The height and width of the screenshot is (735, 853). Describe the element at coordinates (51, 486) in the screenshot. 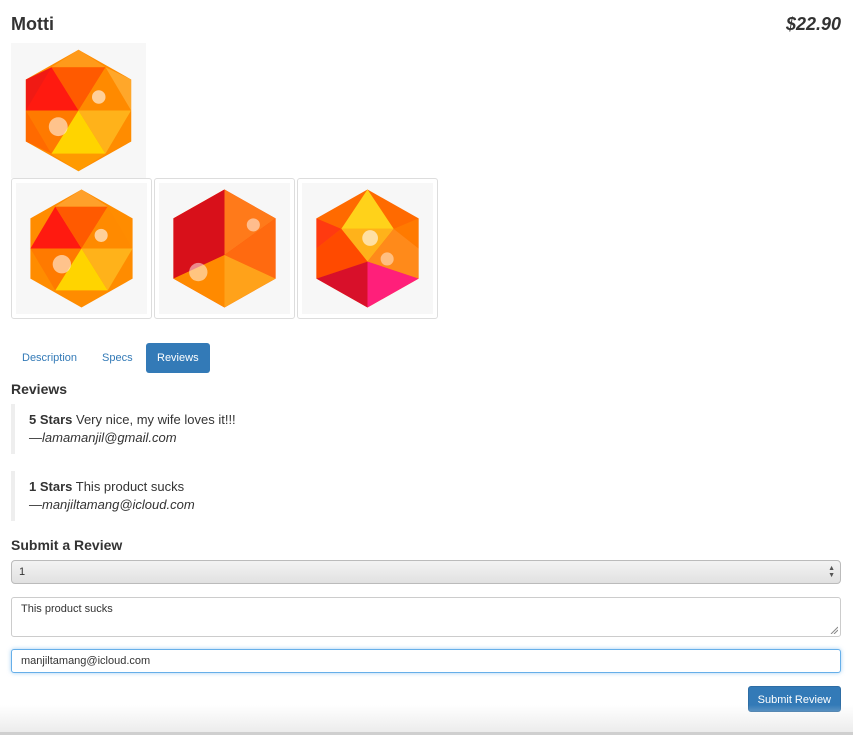

I see `review-stars: 1 Stars` at that location.